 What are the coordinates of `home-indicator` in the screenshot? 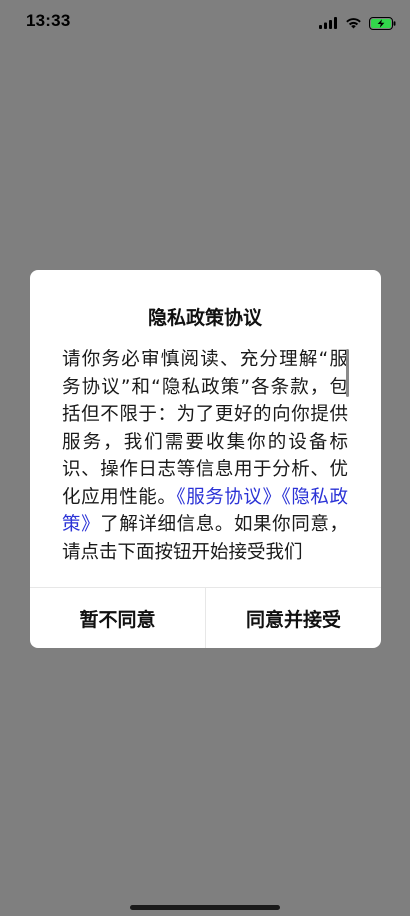 It's located at (205, 907).